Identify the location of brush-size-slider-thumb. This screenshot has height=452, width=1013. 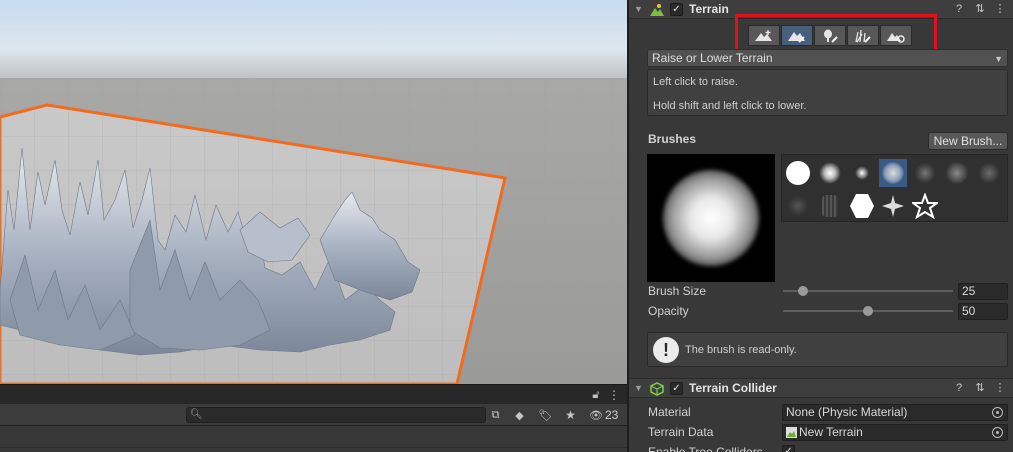
(803, 291).